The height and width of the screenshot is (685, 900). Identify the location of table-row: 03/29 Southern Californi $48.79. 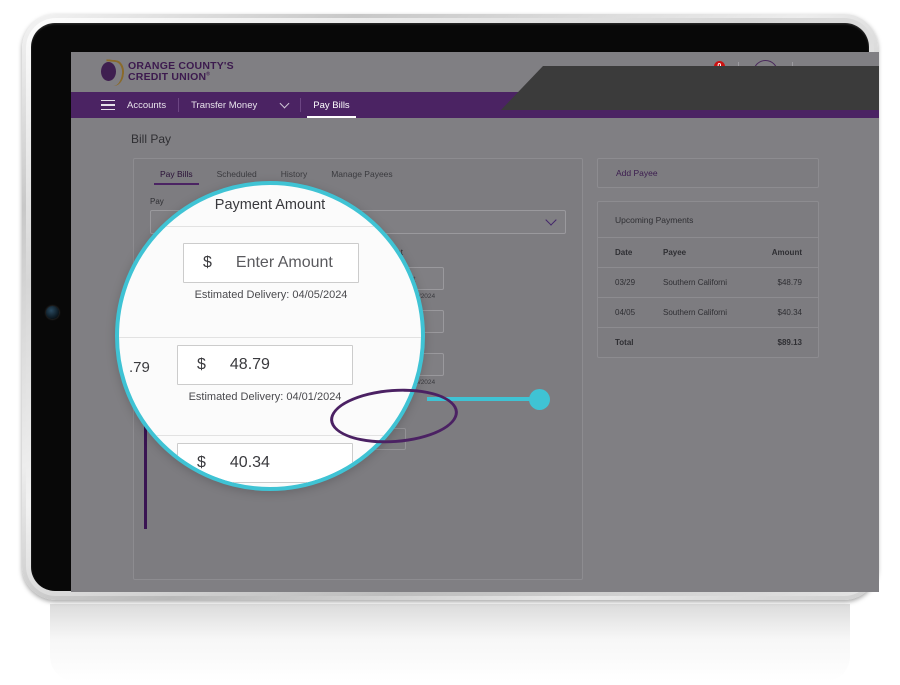
(708, 283).